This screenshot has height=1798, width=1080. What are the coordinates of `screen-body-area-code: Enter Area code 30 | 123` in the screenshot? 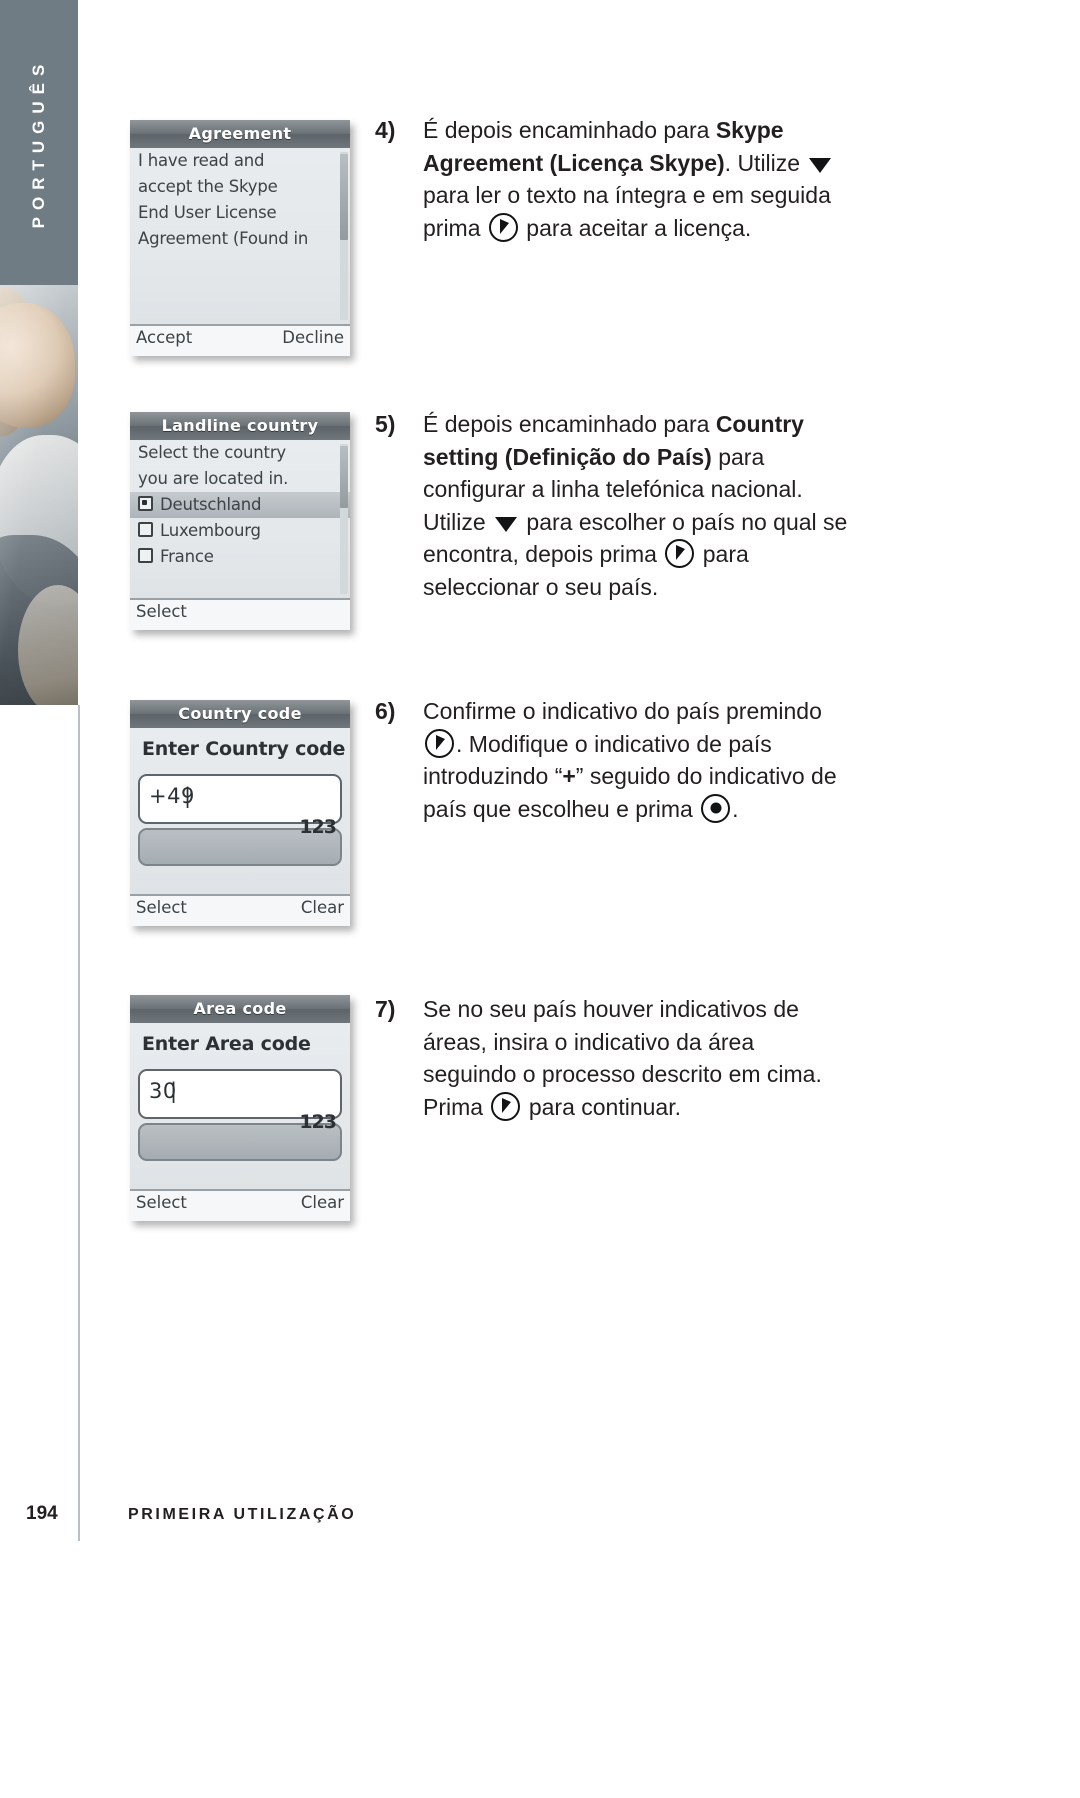 It's located at (240, 1106).